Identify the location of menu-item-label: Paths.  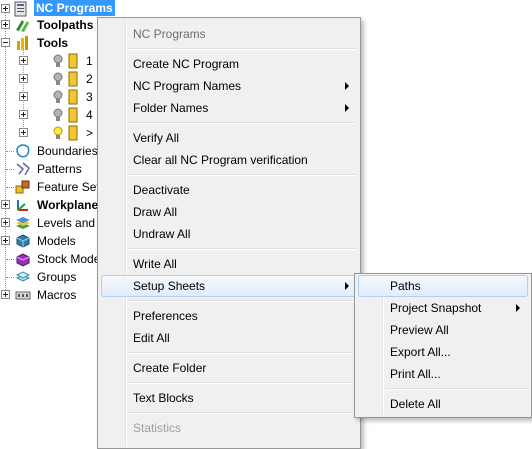
(405, 286).